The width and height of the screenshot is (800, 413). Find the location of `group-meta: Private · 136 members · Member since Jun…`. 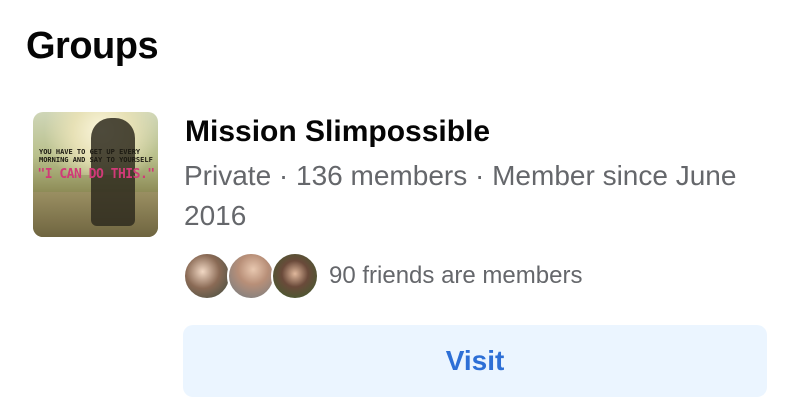

group-meta: Private · 136 members · Member since Jun… is located at coordinates (460, 195).